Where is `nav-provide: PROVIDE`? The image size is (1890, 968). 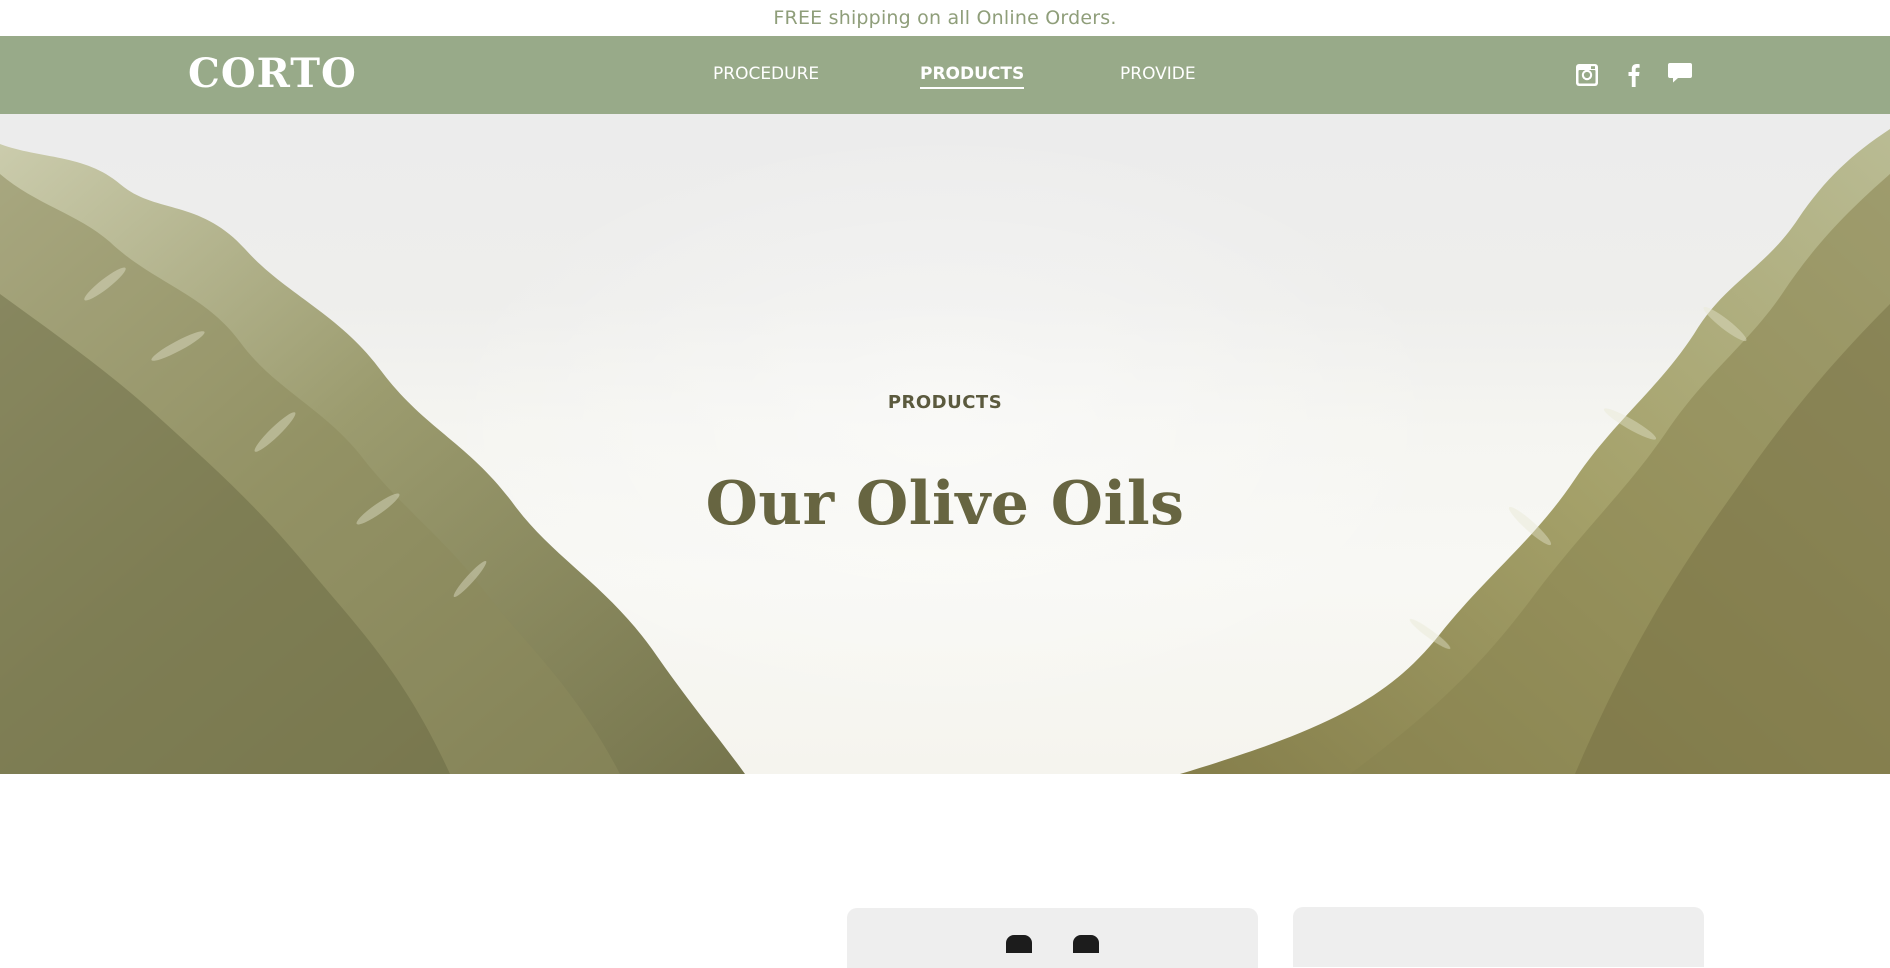 nav-provide: PROVIDE is located at coordinates (1158, 74).